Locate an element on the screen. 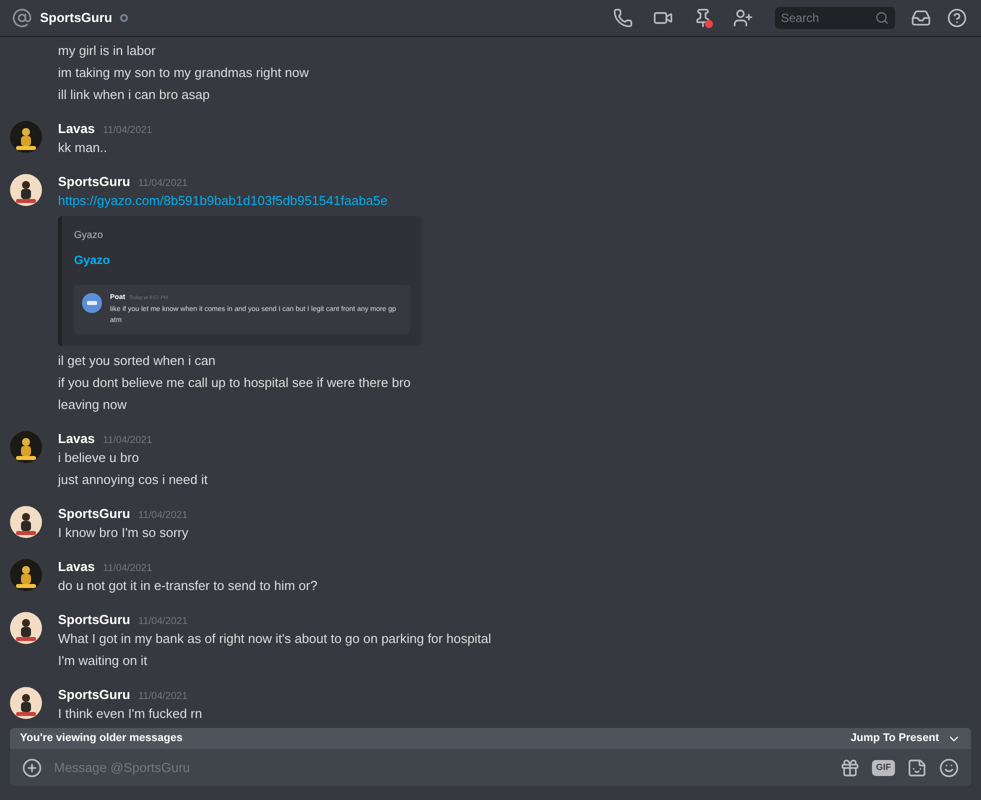  add-friend-icon is located at coordinates (743, 18).